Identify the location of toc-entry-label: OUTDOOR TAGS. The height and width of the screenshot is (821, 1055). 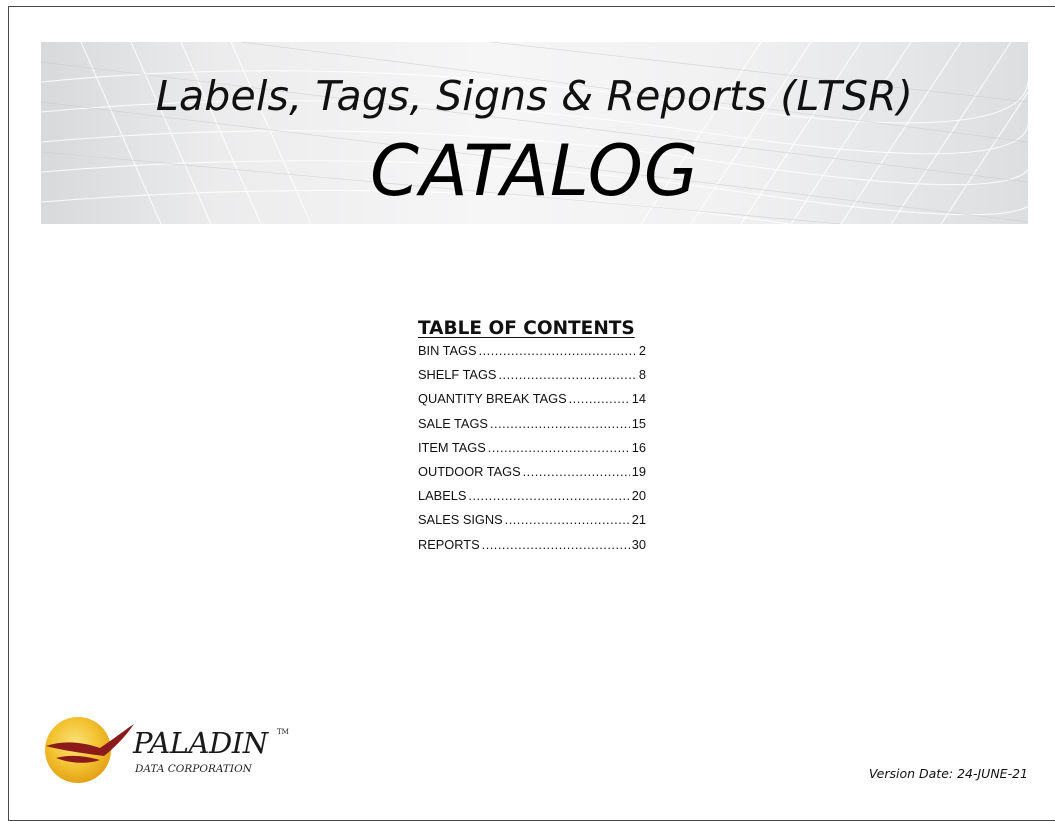
(469, 471).